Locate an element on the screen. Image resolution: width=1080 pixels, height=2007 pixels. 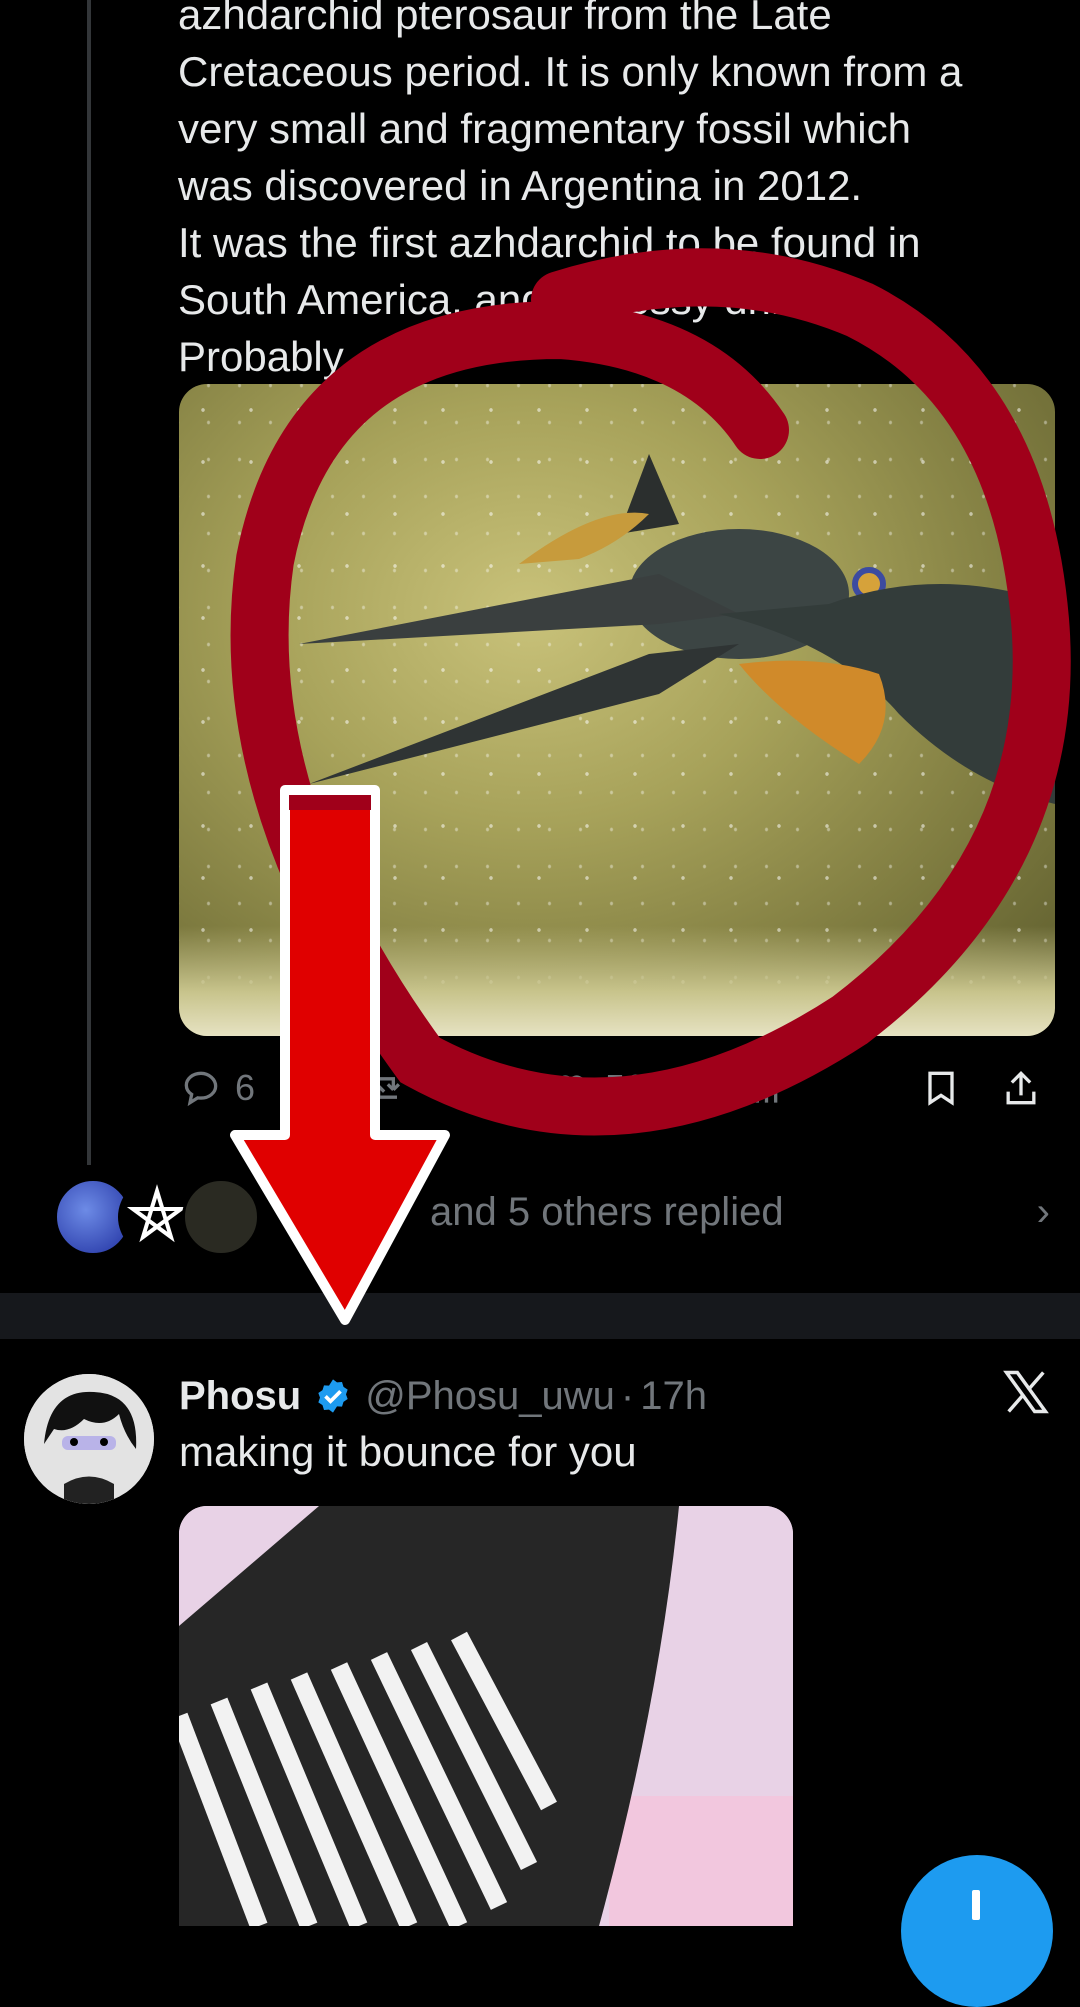
tweet-actions: 6 563 is located at coordinates (619, 1088).